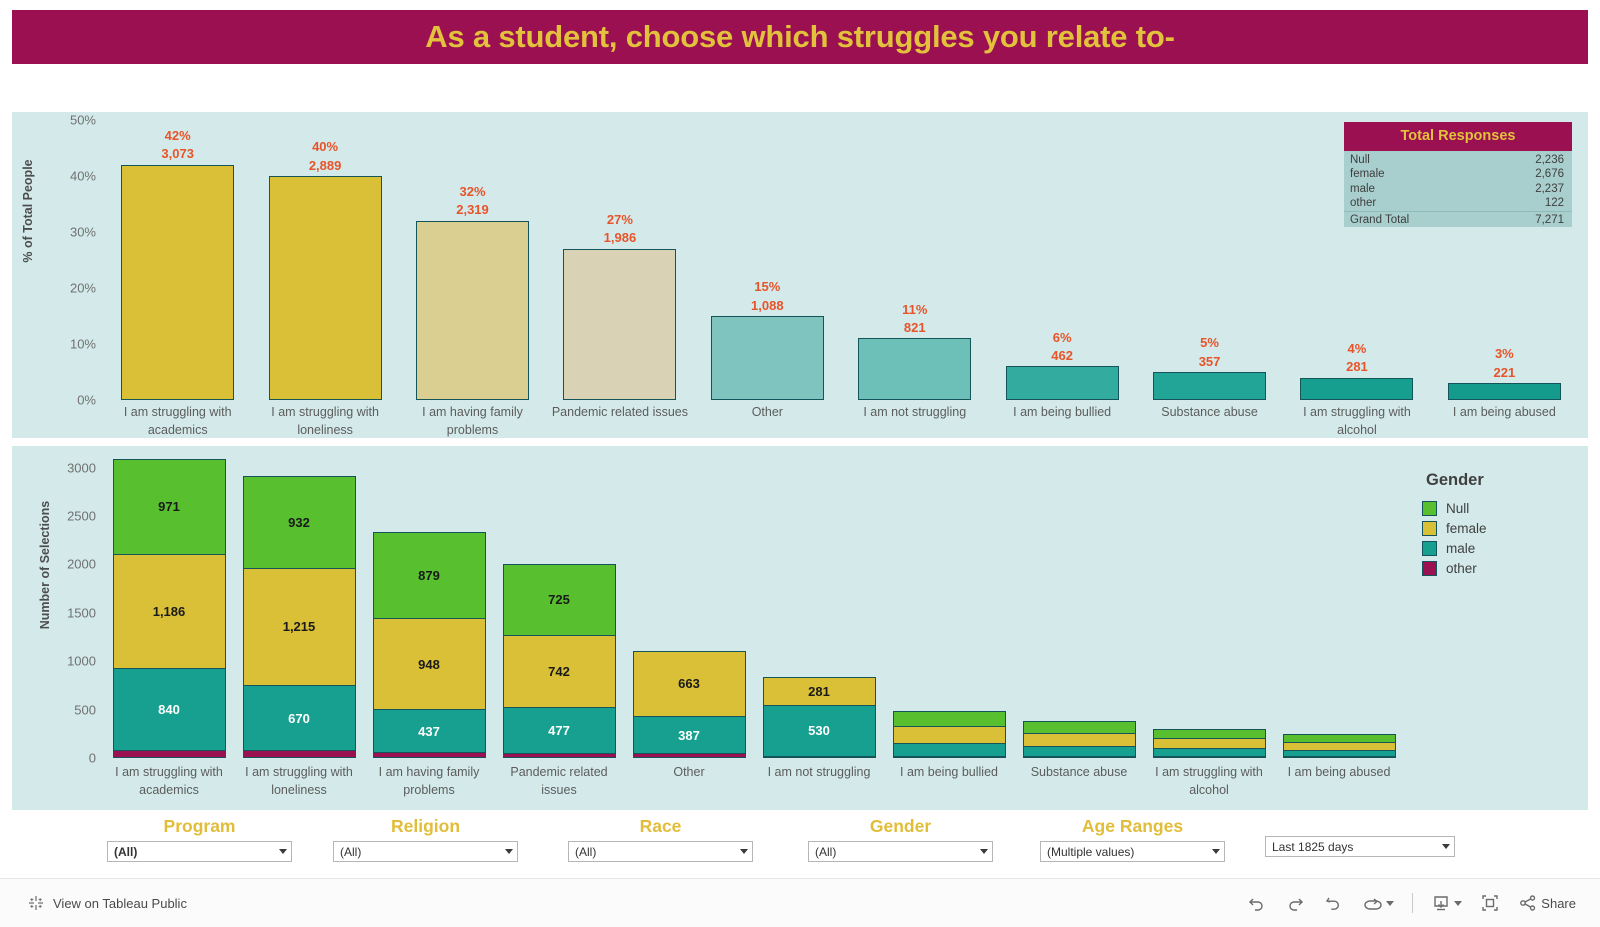 The height and width of the screenshot is (927, 1600). Describe the element at coordinates (1132, 839) in the screenshot. I see `filter-age-ranges: Age Ranges (Multiple values)` at that location.